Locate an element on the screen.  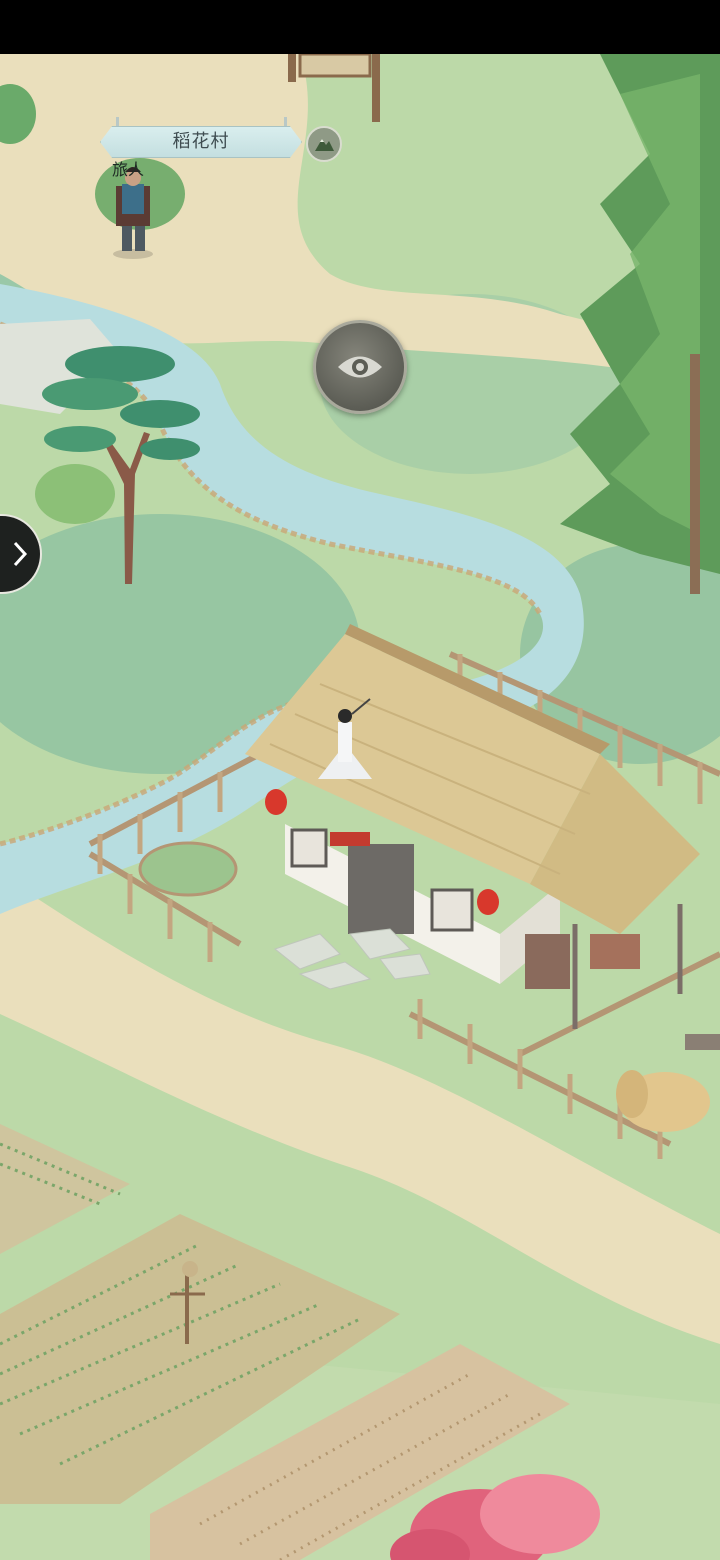
map-toggle-button is located at coordinates (324, 144).